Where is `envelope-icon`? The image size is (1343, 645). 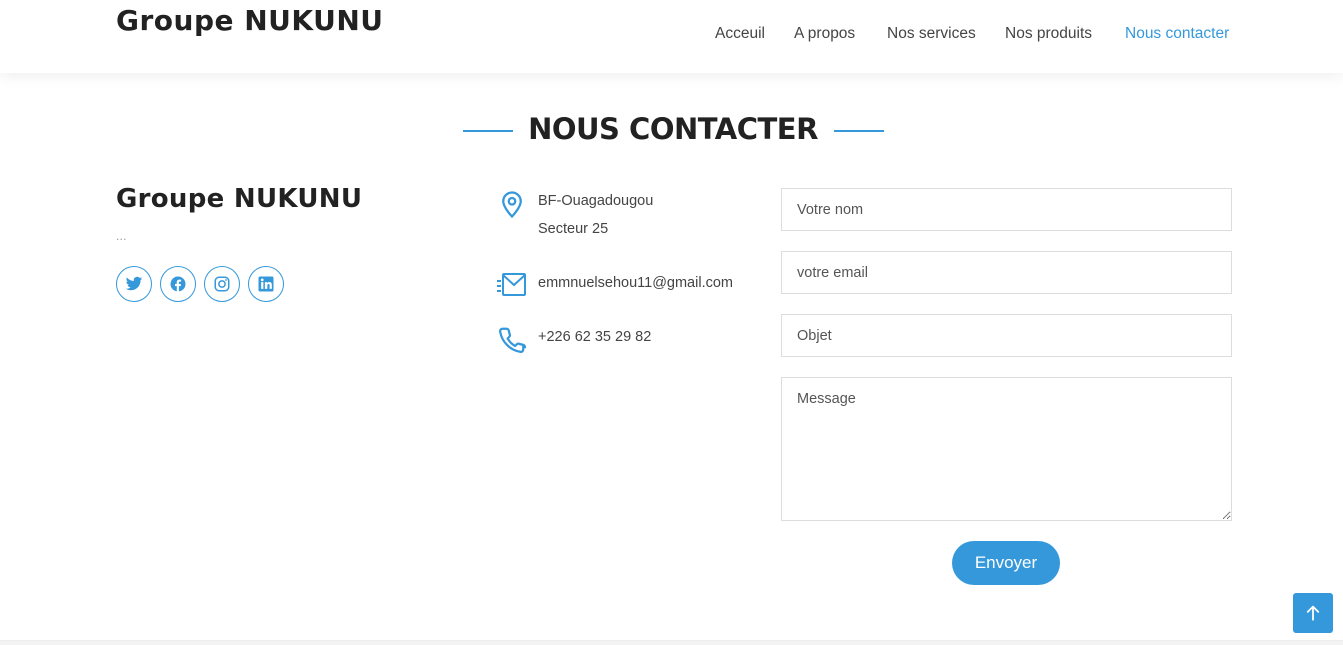
envelope-icon is located at coordinates (511, 284).